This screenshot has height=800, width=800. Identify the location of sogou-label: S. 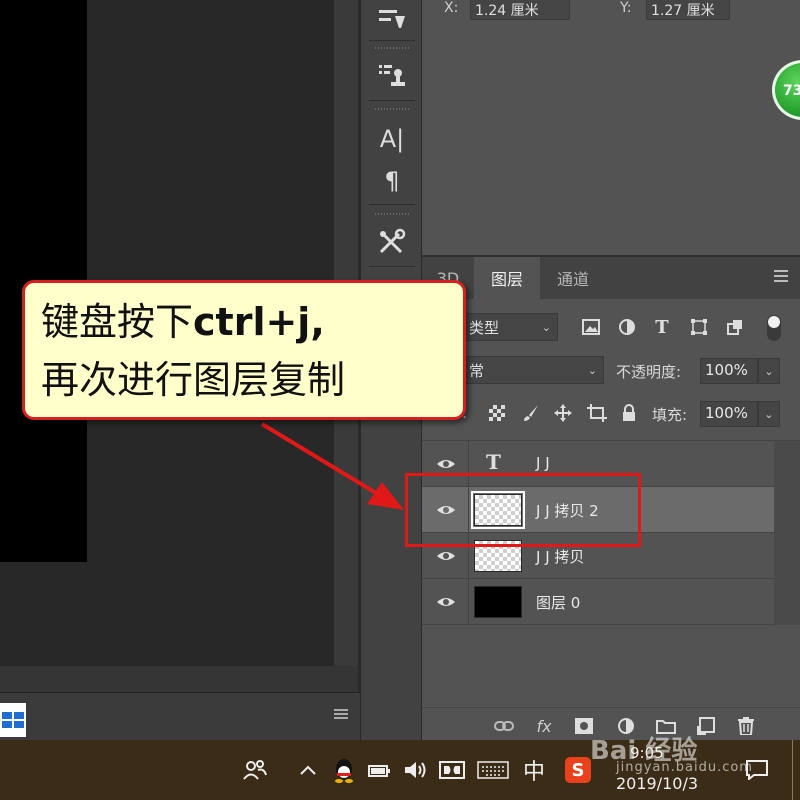
(578, 770).